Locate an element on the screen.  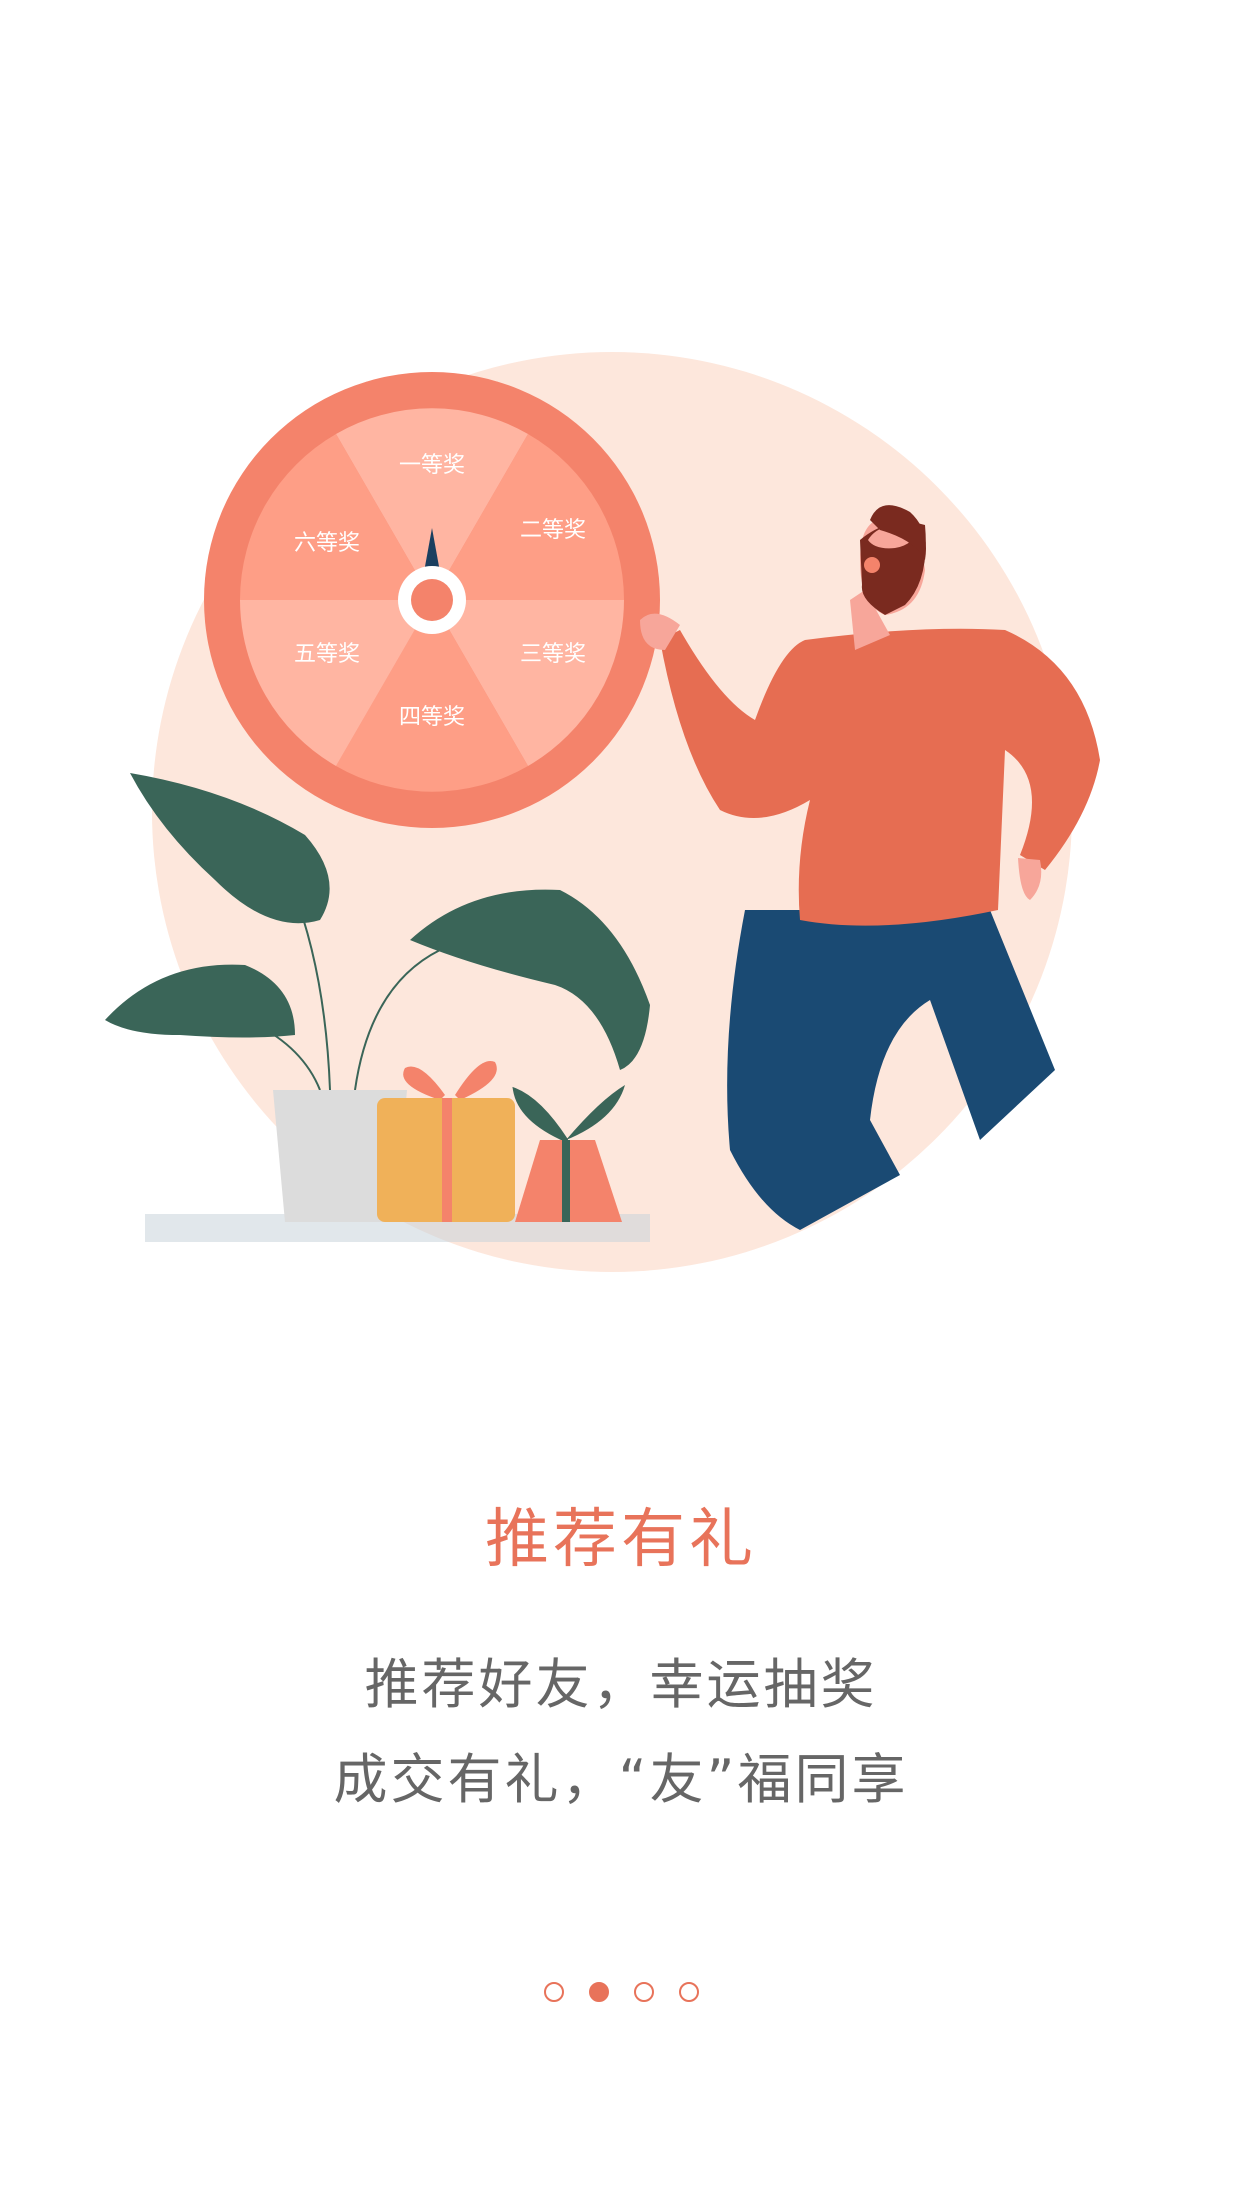
prize-label-2: 二等奖 is located at coordinates (553, 530).